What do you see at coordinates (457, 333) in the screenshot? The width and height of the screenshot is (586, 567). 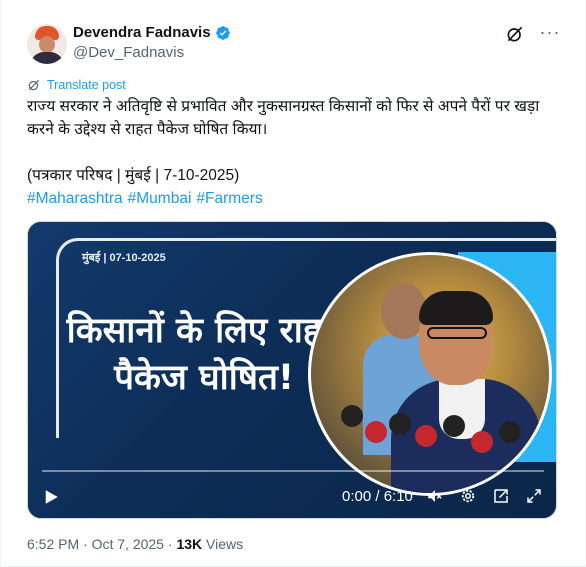 I see `photo-speaker-glasses` at bounding box center [457, 333].